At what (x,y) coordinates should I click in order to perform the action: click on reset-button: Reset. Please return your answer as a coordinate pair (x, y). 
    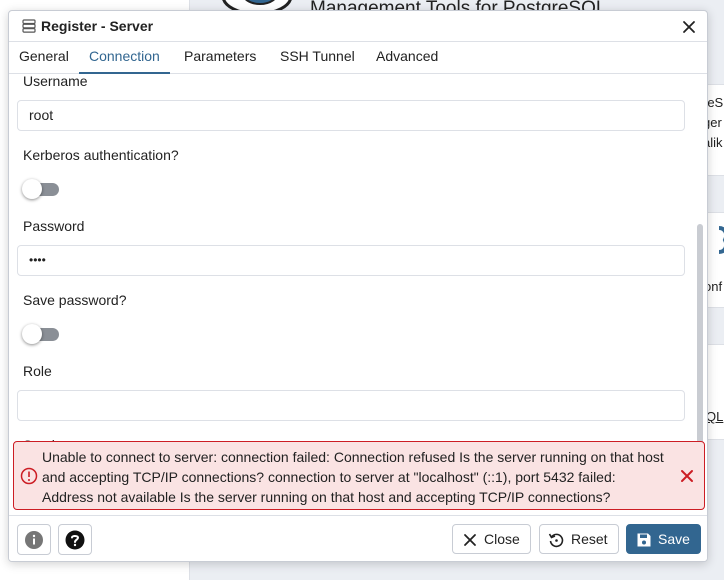
    Looking at the image, I should click on (579, 539).